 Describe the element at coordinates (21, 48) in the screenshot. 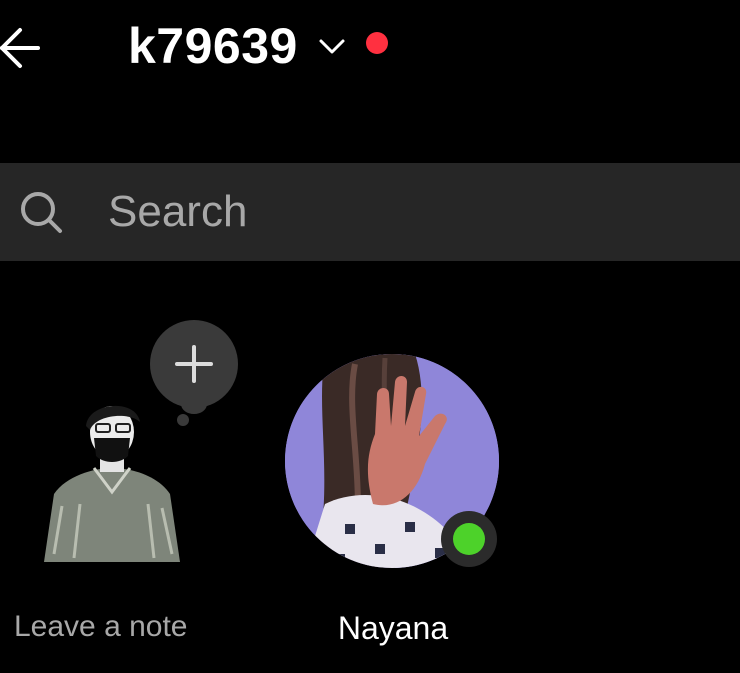

I see `back-arrow-icon` at that location.